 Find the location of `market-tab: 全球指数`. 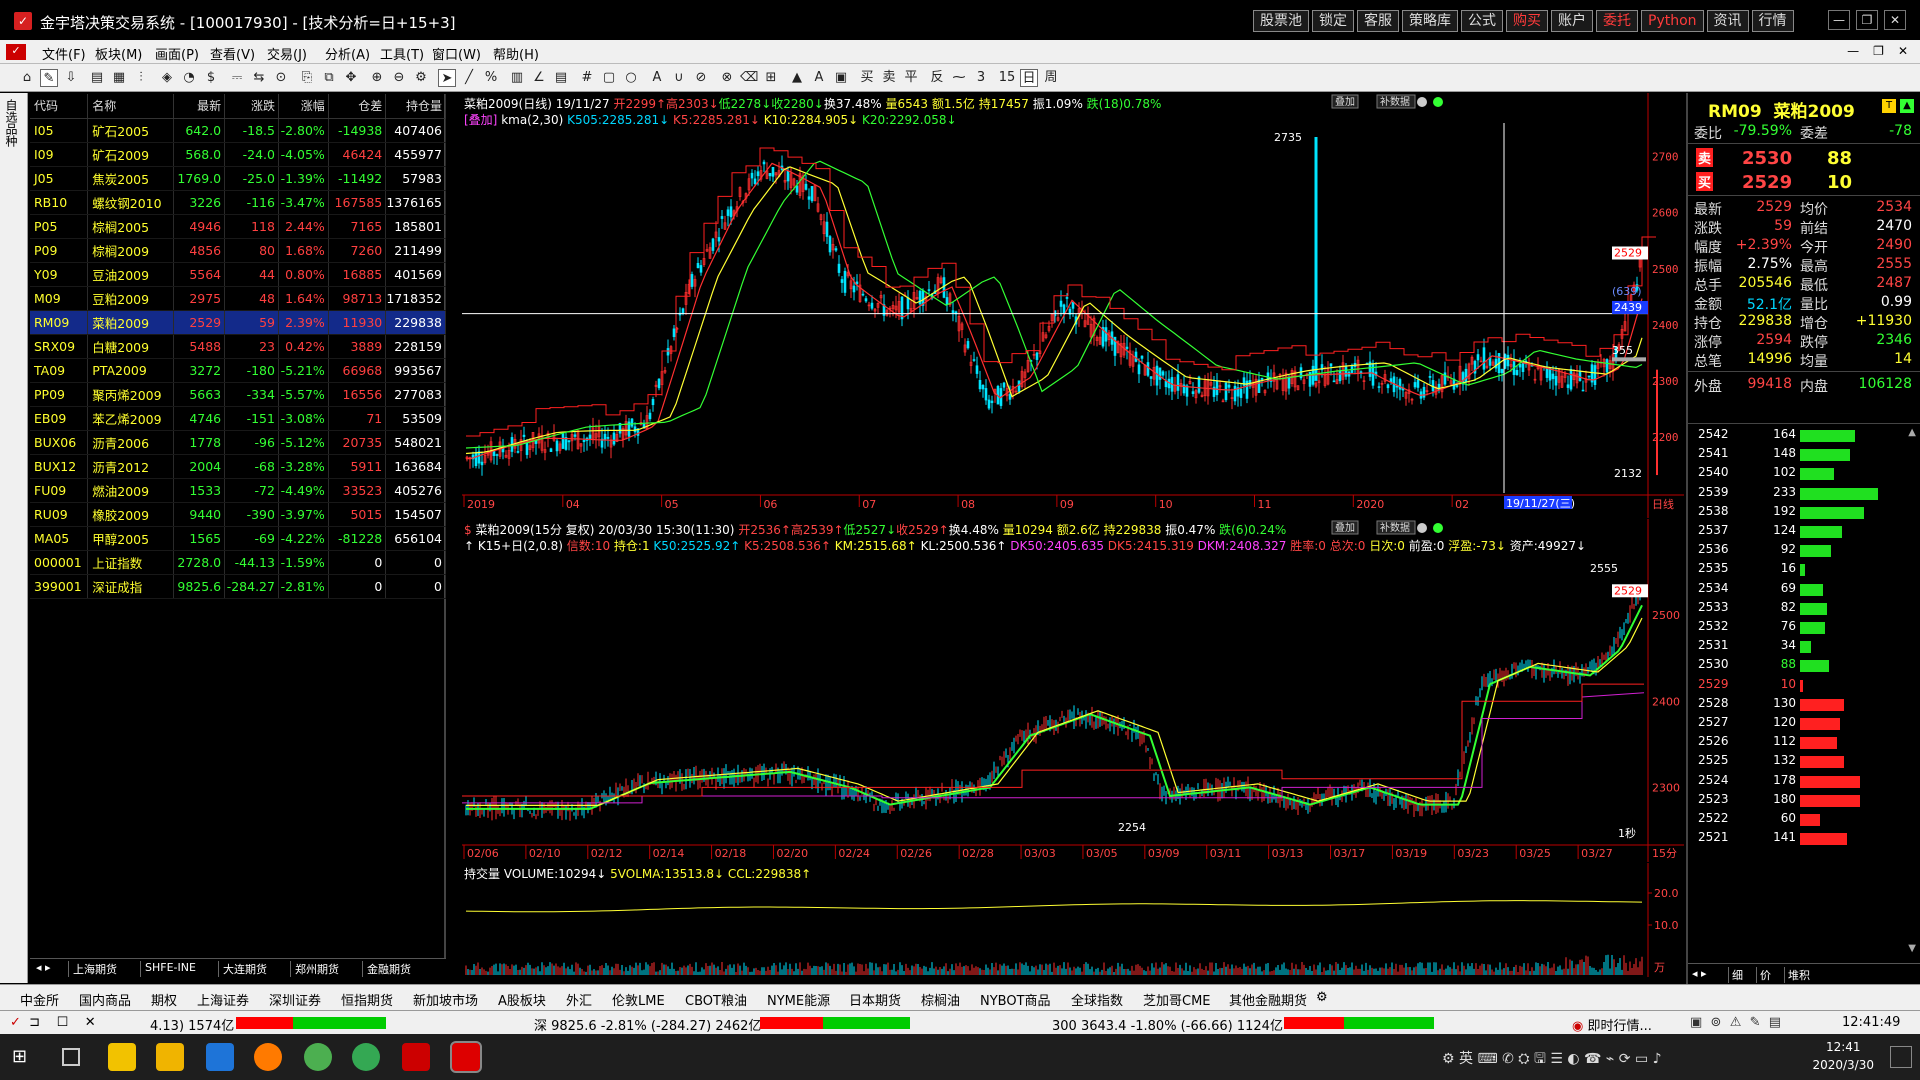

market-tab: 全球指数 is located at coordinates (1097, 999).